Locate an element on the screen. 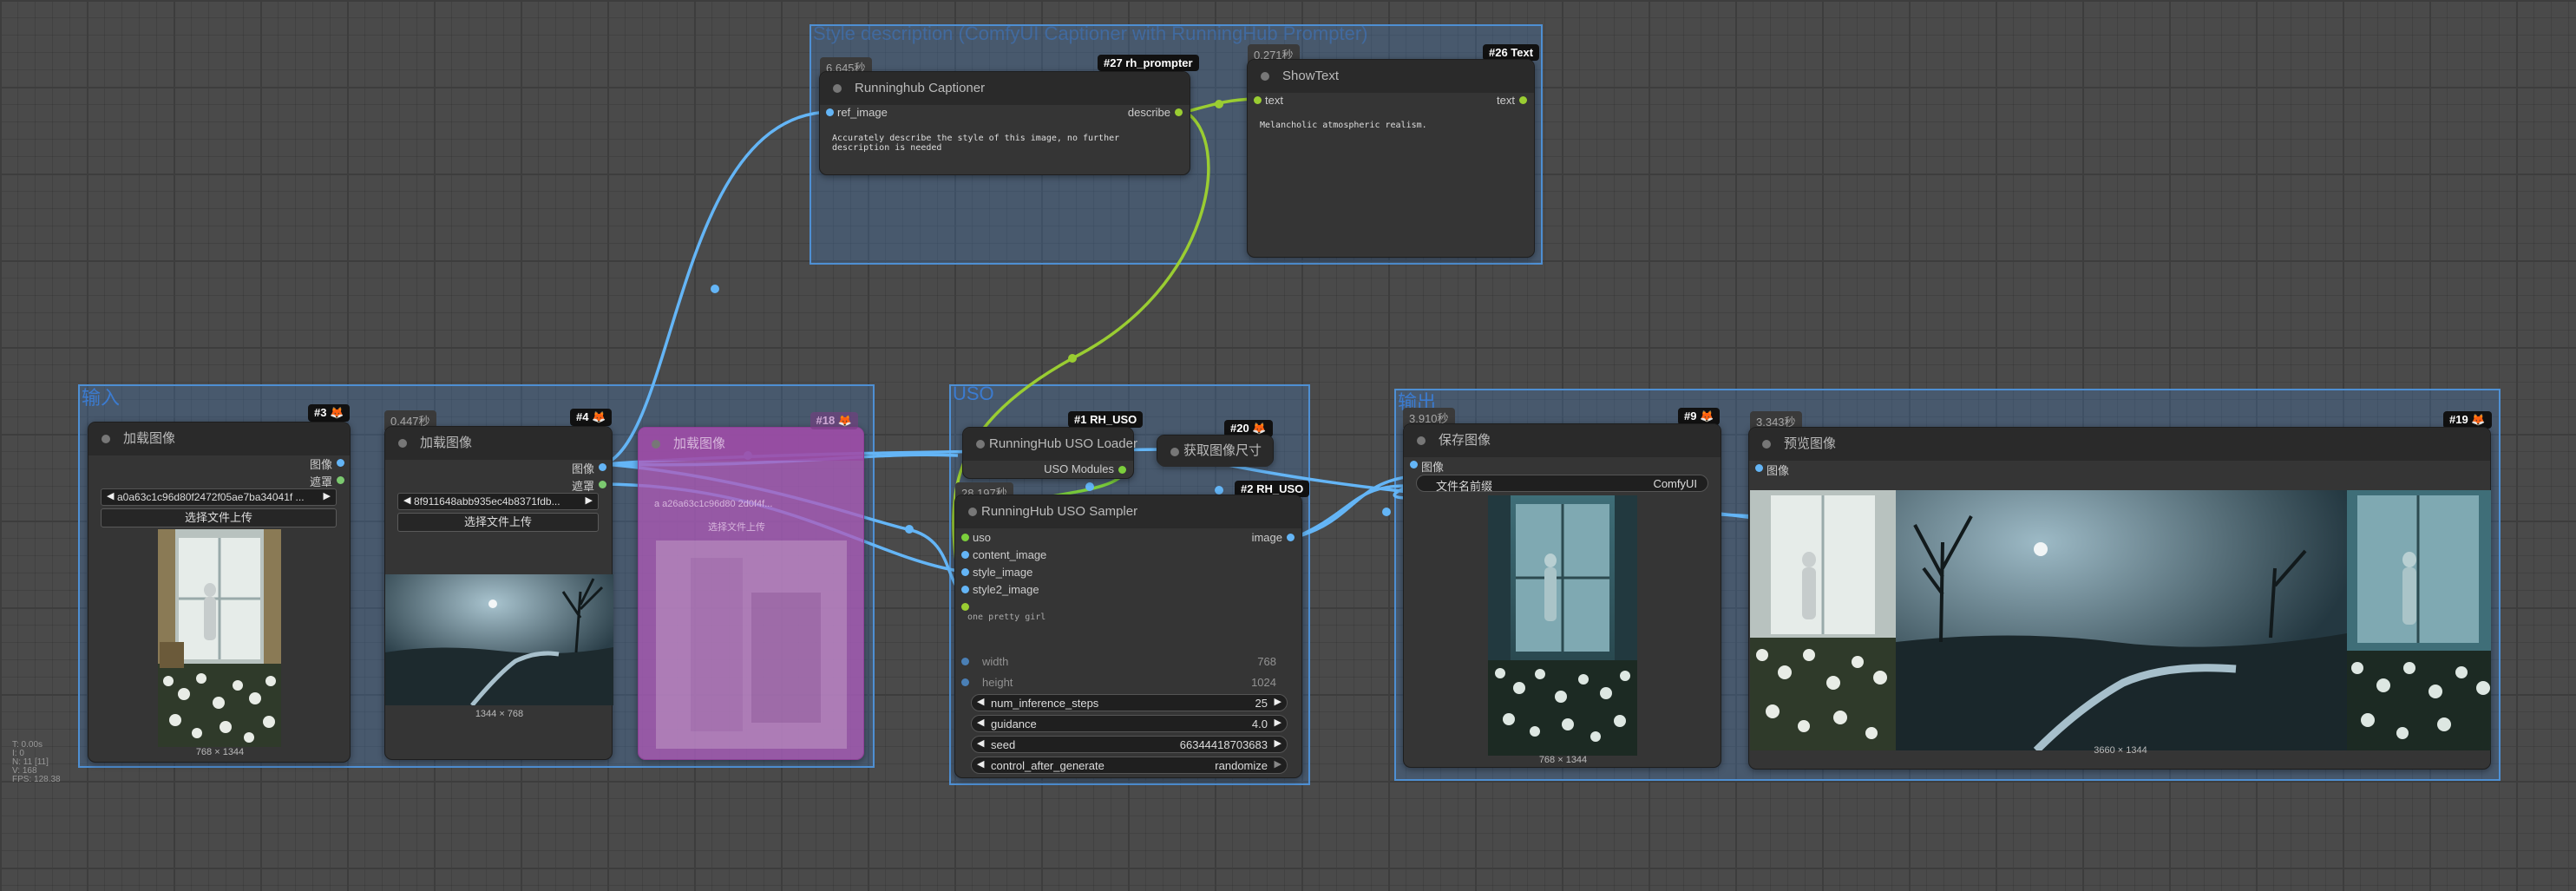 This screenshot has width=2576, height=891. control-label: control_after_generate is located at coordinates (1047, 765).